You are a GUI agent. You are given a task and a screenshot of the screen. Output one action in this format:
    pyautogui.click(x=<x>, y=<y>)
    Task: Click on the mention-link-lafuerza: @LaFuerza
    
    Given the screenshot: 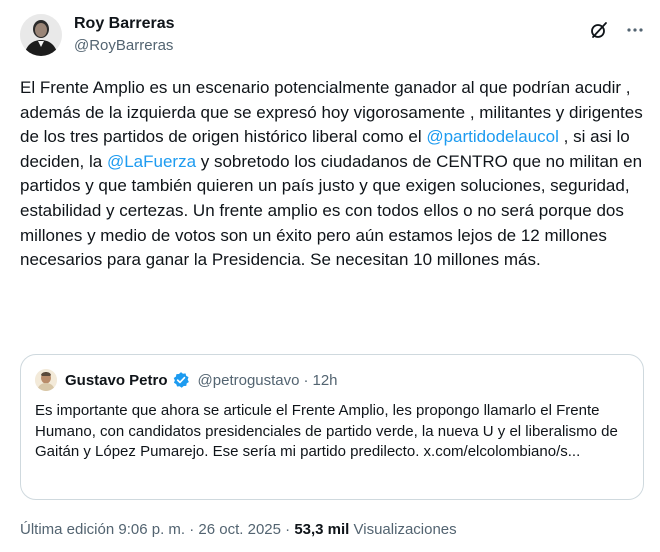 What is the action you would take?
    pyautogui.click(x=151, y=161)
    